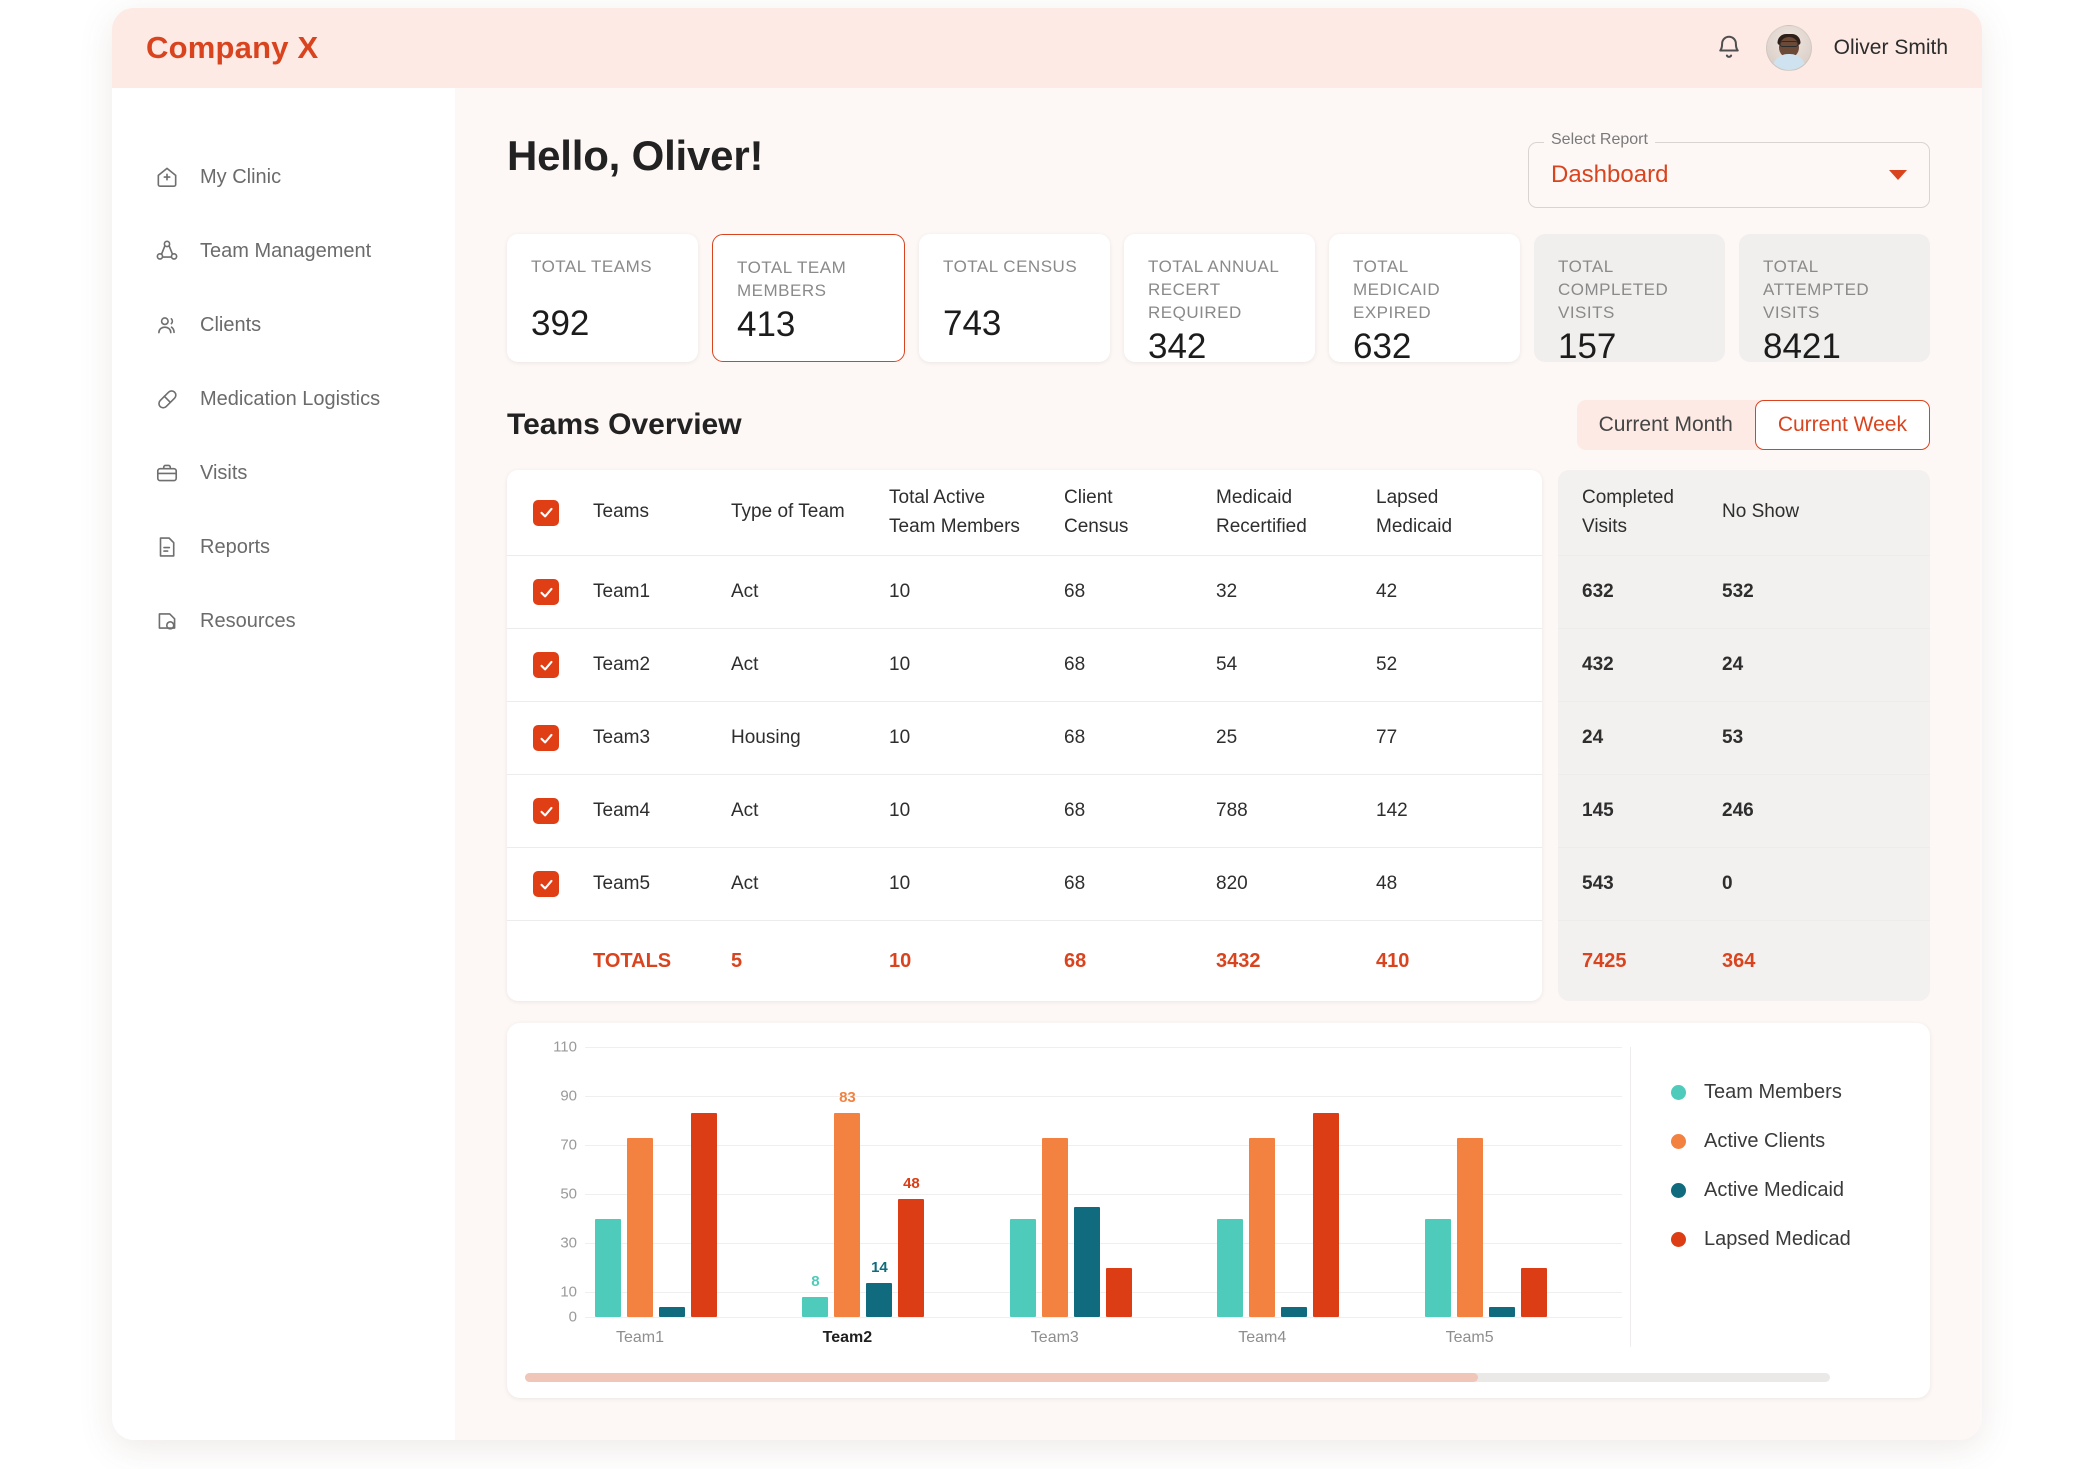 The width and height of the screenshot is (2094, 1469). What do you see at coordinates (1891, 48) in the screenshot?
I see `user-name: Oliver Smith` at bounding box center [1891, 48].